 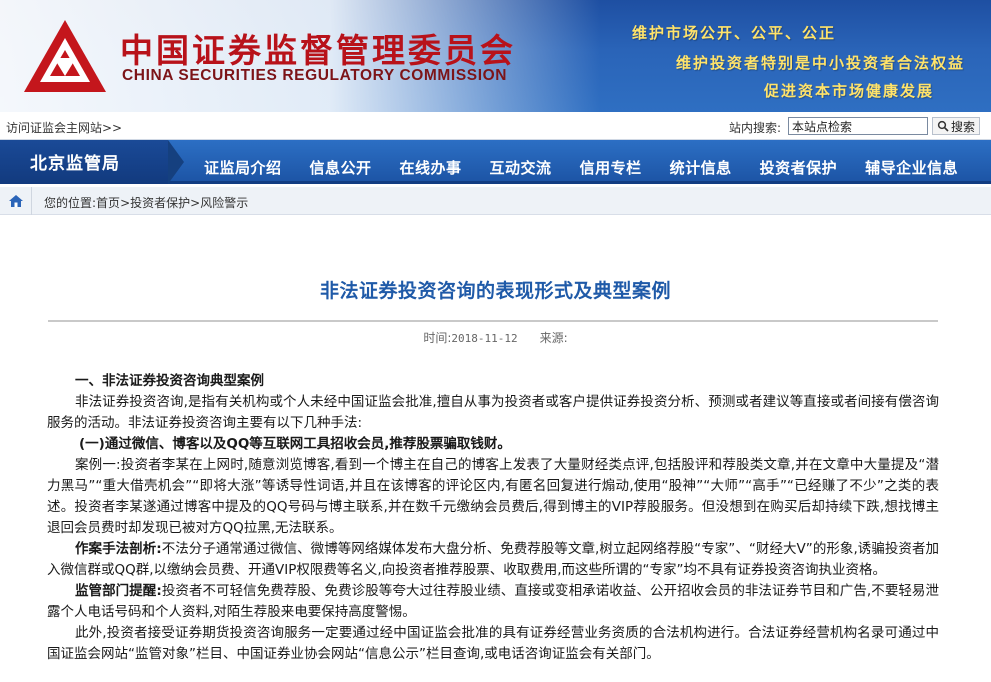 What do you see at coordinates (341, 162) in the screenshot?
I see `nav-item-info-disclosure: 信息公开` at bounding box center [341, 162].